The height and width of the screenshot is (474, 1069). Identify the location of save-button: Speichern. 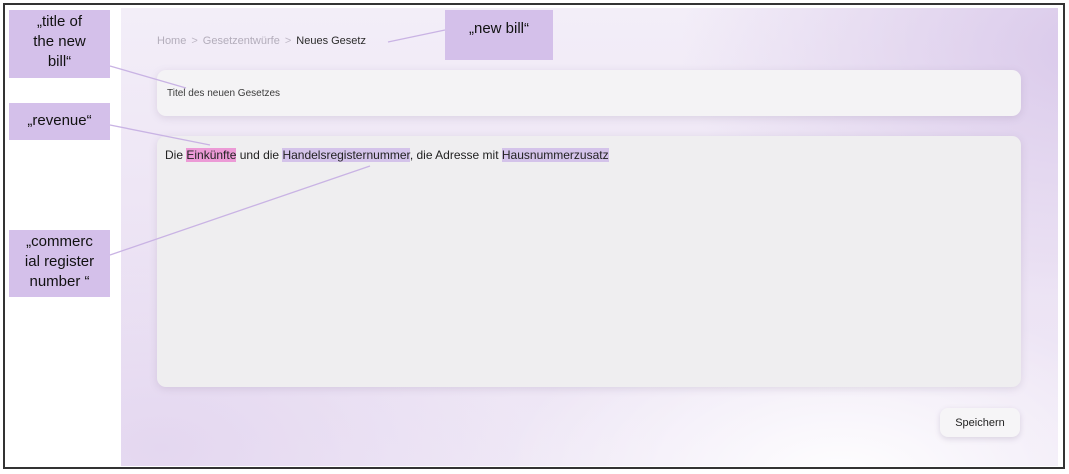
(980, 422).